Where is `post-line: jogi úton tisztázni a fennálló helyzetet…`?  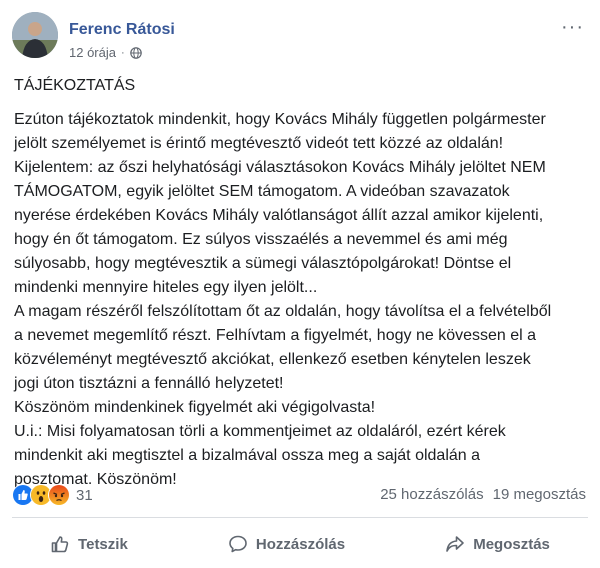 post-line: jogi úton tisztázni a fennálló helyzetet… is located at coordinates (149, 383).